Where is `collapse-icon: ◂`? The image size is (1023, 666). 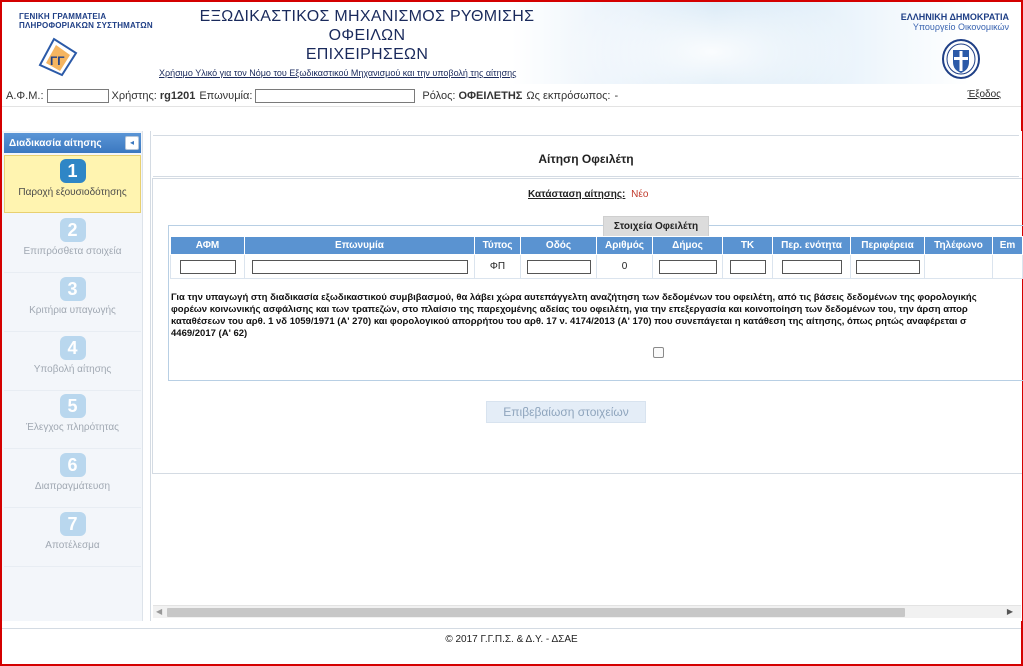
collapse-icon: ◂ is located at coordinates (132, 143).